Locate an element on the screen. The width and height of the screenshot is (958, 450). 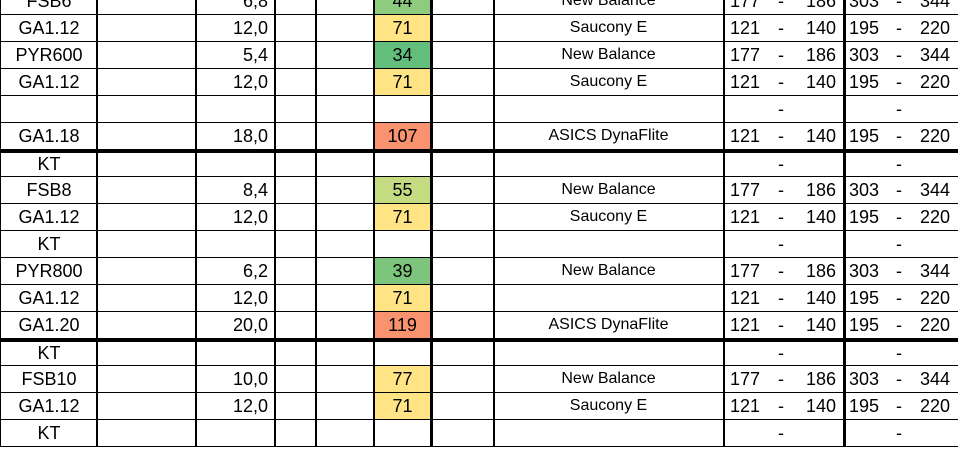
score-cell: 34 is located at coordinates (402, 55).